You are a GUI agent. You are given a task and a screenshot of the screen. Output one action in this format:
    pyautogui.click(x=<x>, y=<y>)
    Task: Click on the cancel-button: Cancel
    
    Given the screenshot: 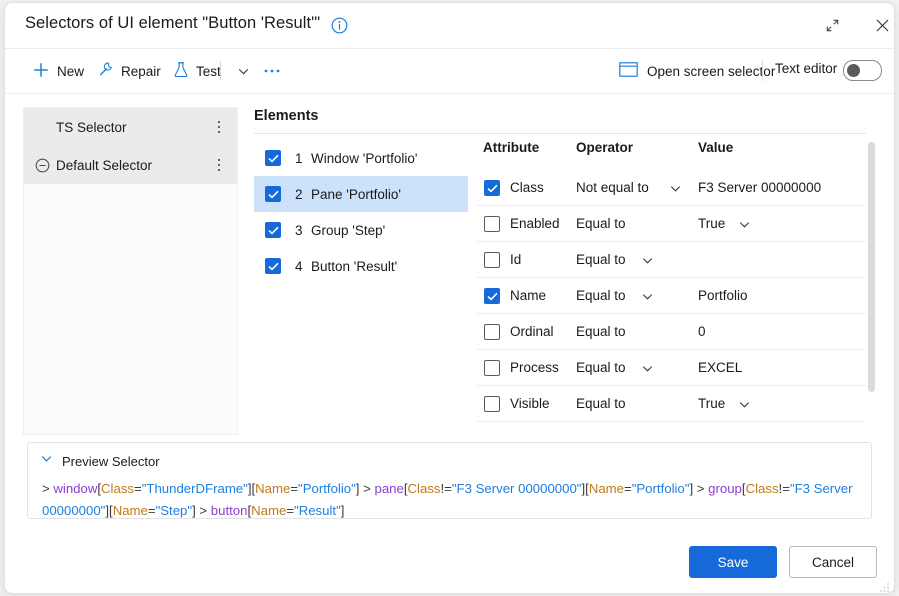 What is the action you would take?
    pyautogui.click(x=833, y=562)
    